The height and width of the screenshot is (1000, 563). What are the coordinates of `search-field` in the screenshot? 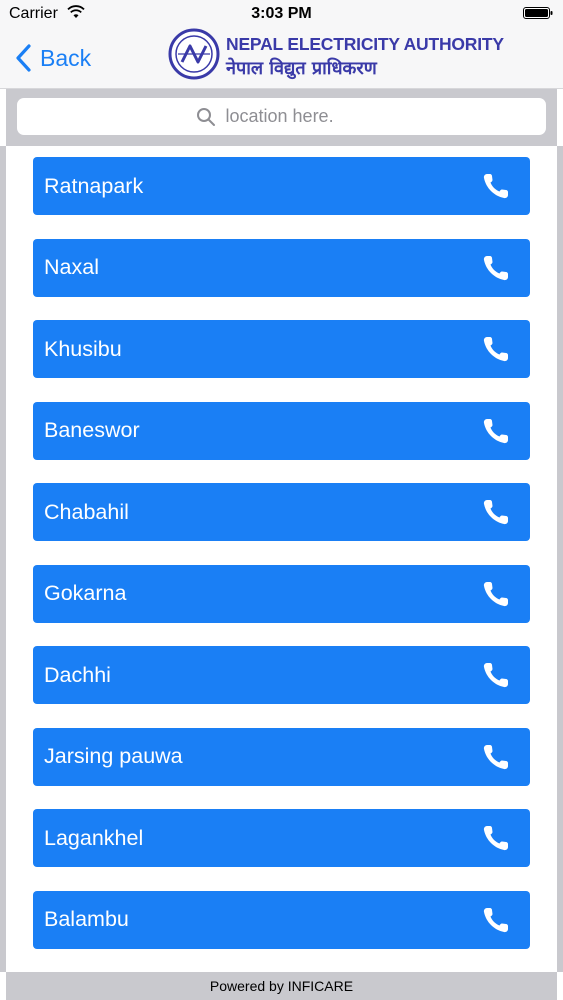 It's located at (281, 116).